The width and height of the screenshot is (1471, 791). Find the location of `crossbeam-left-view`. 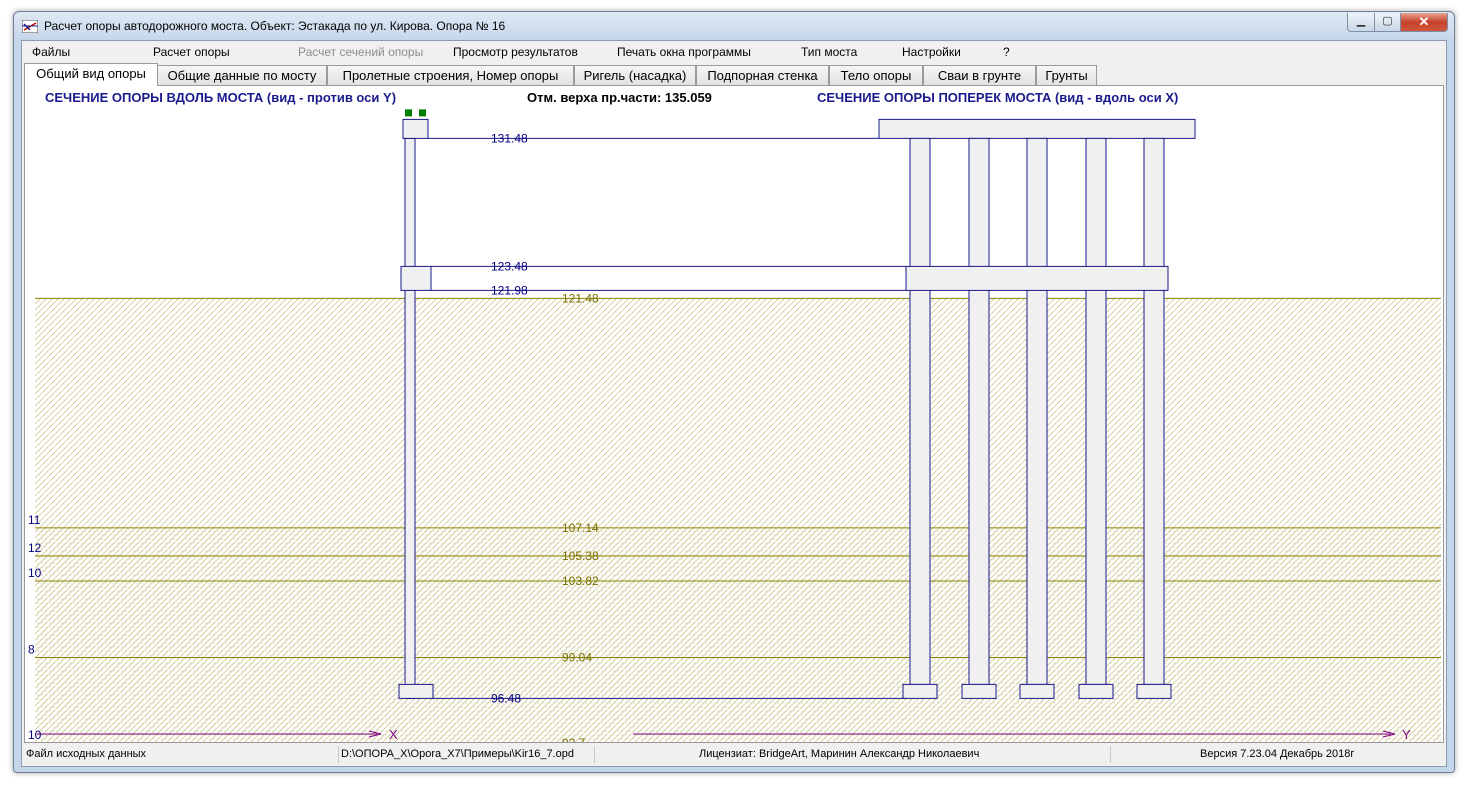

crossbeam-left-view is located at coordinates (416, 278).